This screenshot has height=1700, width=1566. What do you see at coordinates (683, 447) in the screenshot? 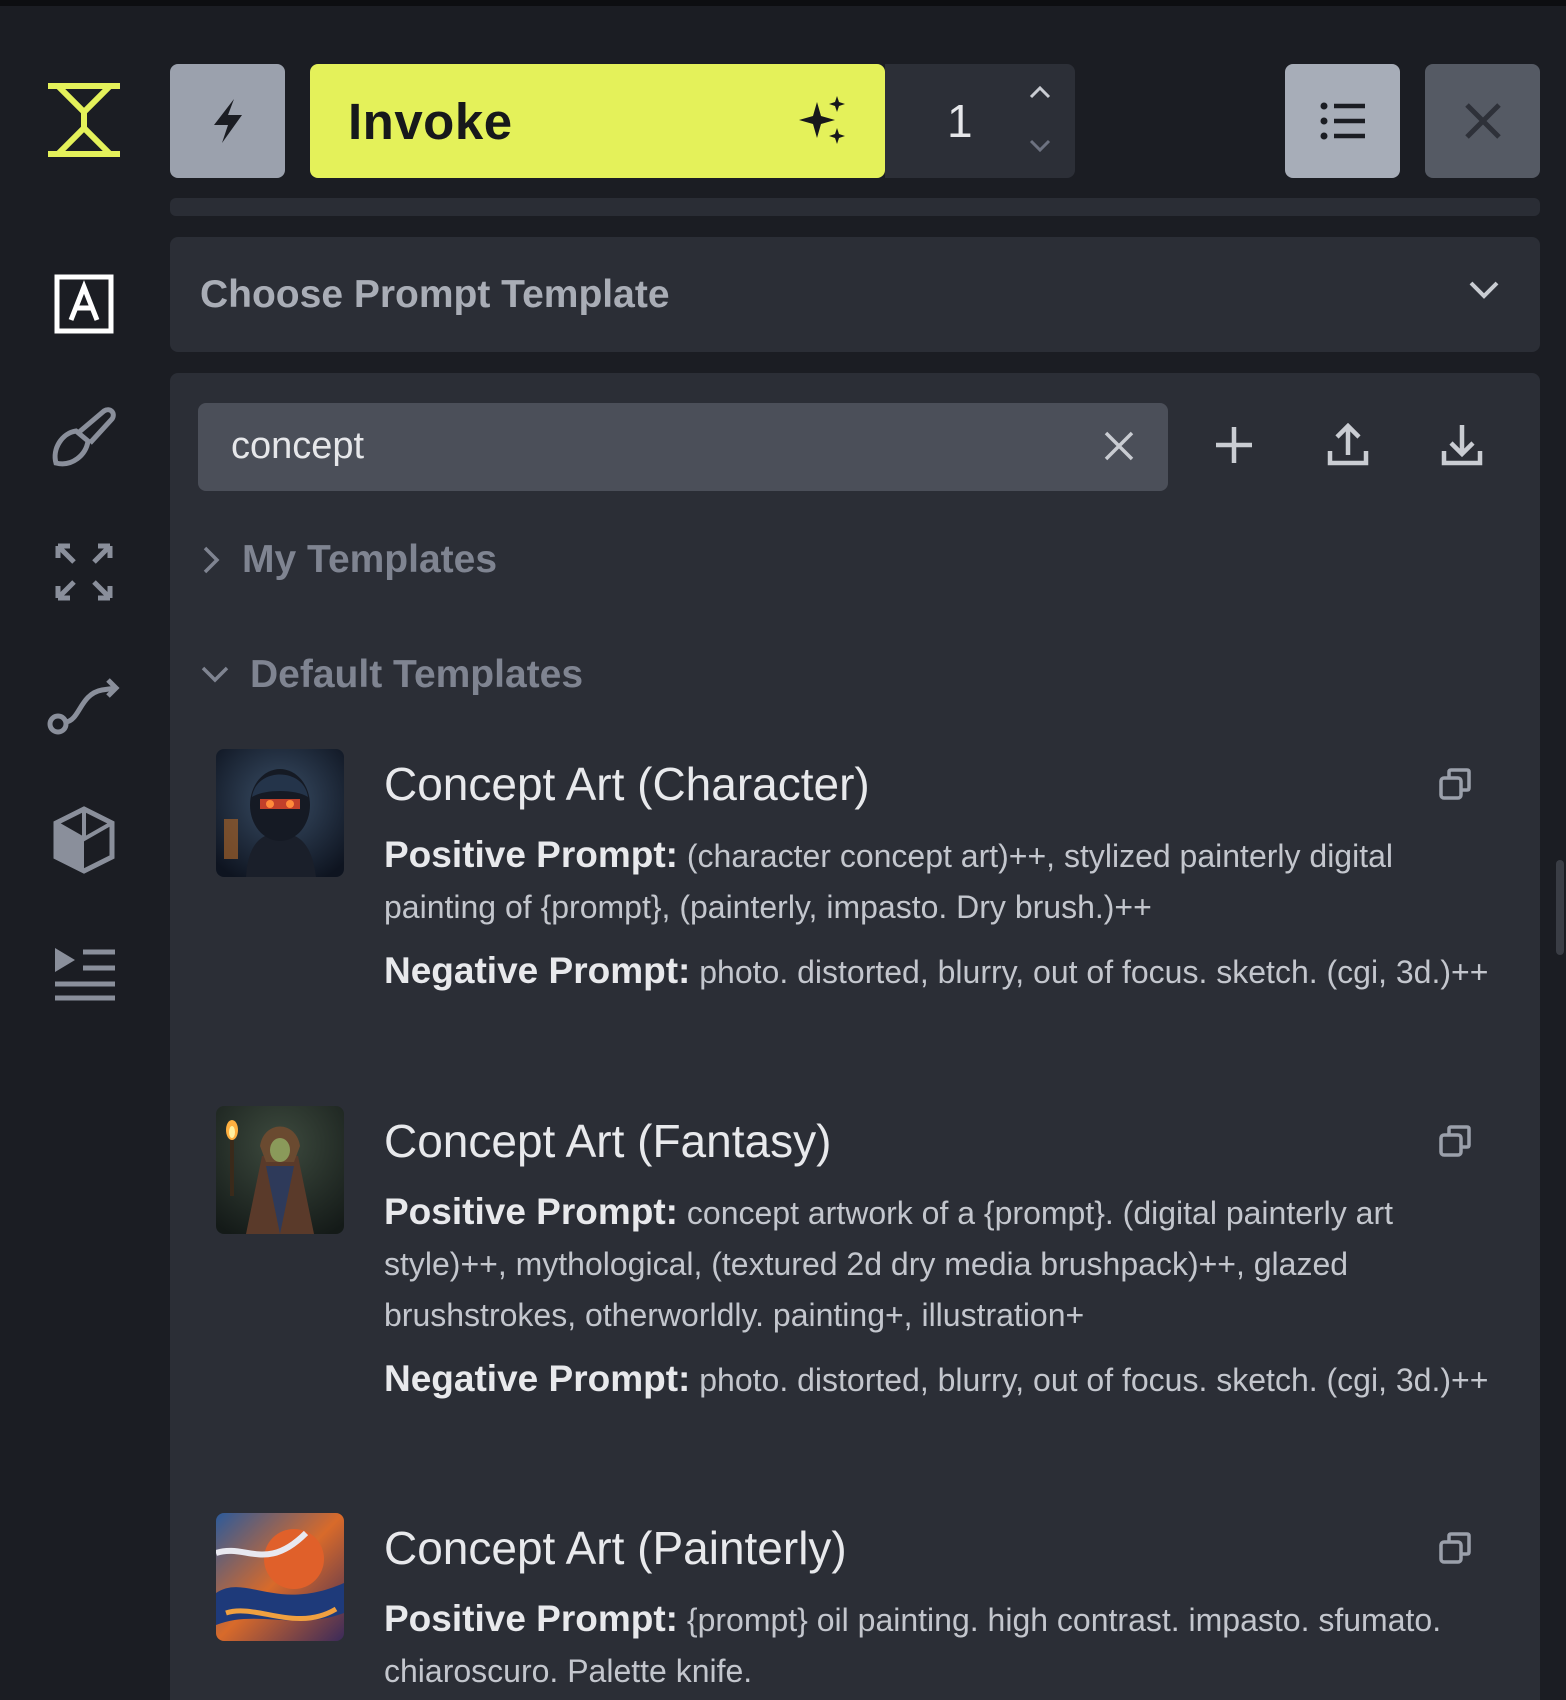
I see `search-input: concept` at bounding box center [683, 447].